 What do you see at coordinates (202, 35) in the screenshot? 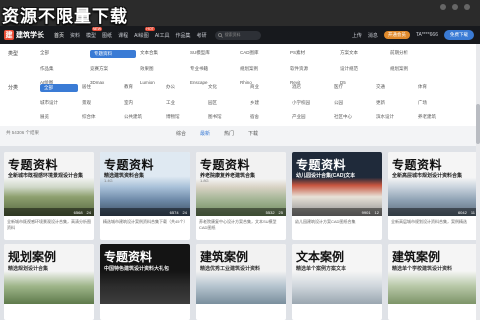
I see `nav-item: 考研` at bounding box center [202, 35].